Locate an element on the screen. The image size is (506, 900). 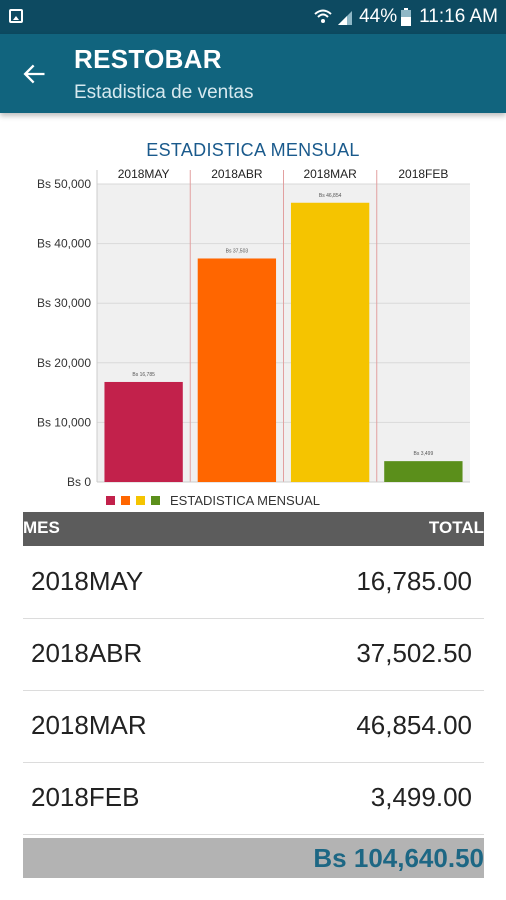
row-total: 46,854.00 is located at coordinates (414, 725).